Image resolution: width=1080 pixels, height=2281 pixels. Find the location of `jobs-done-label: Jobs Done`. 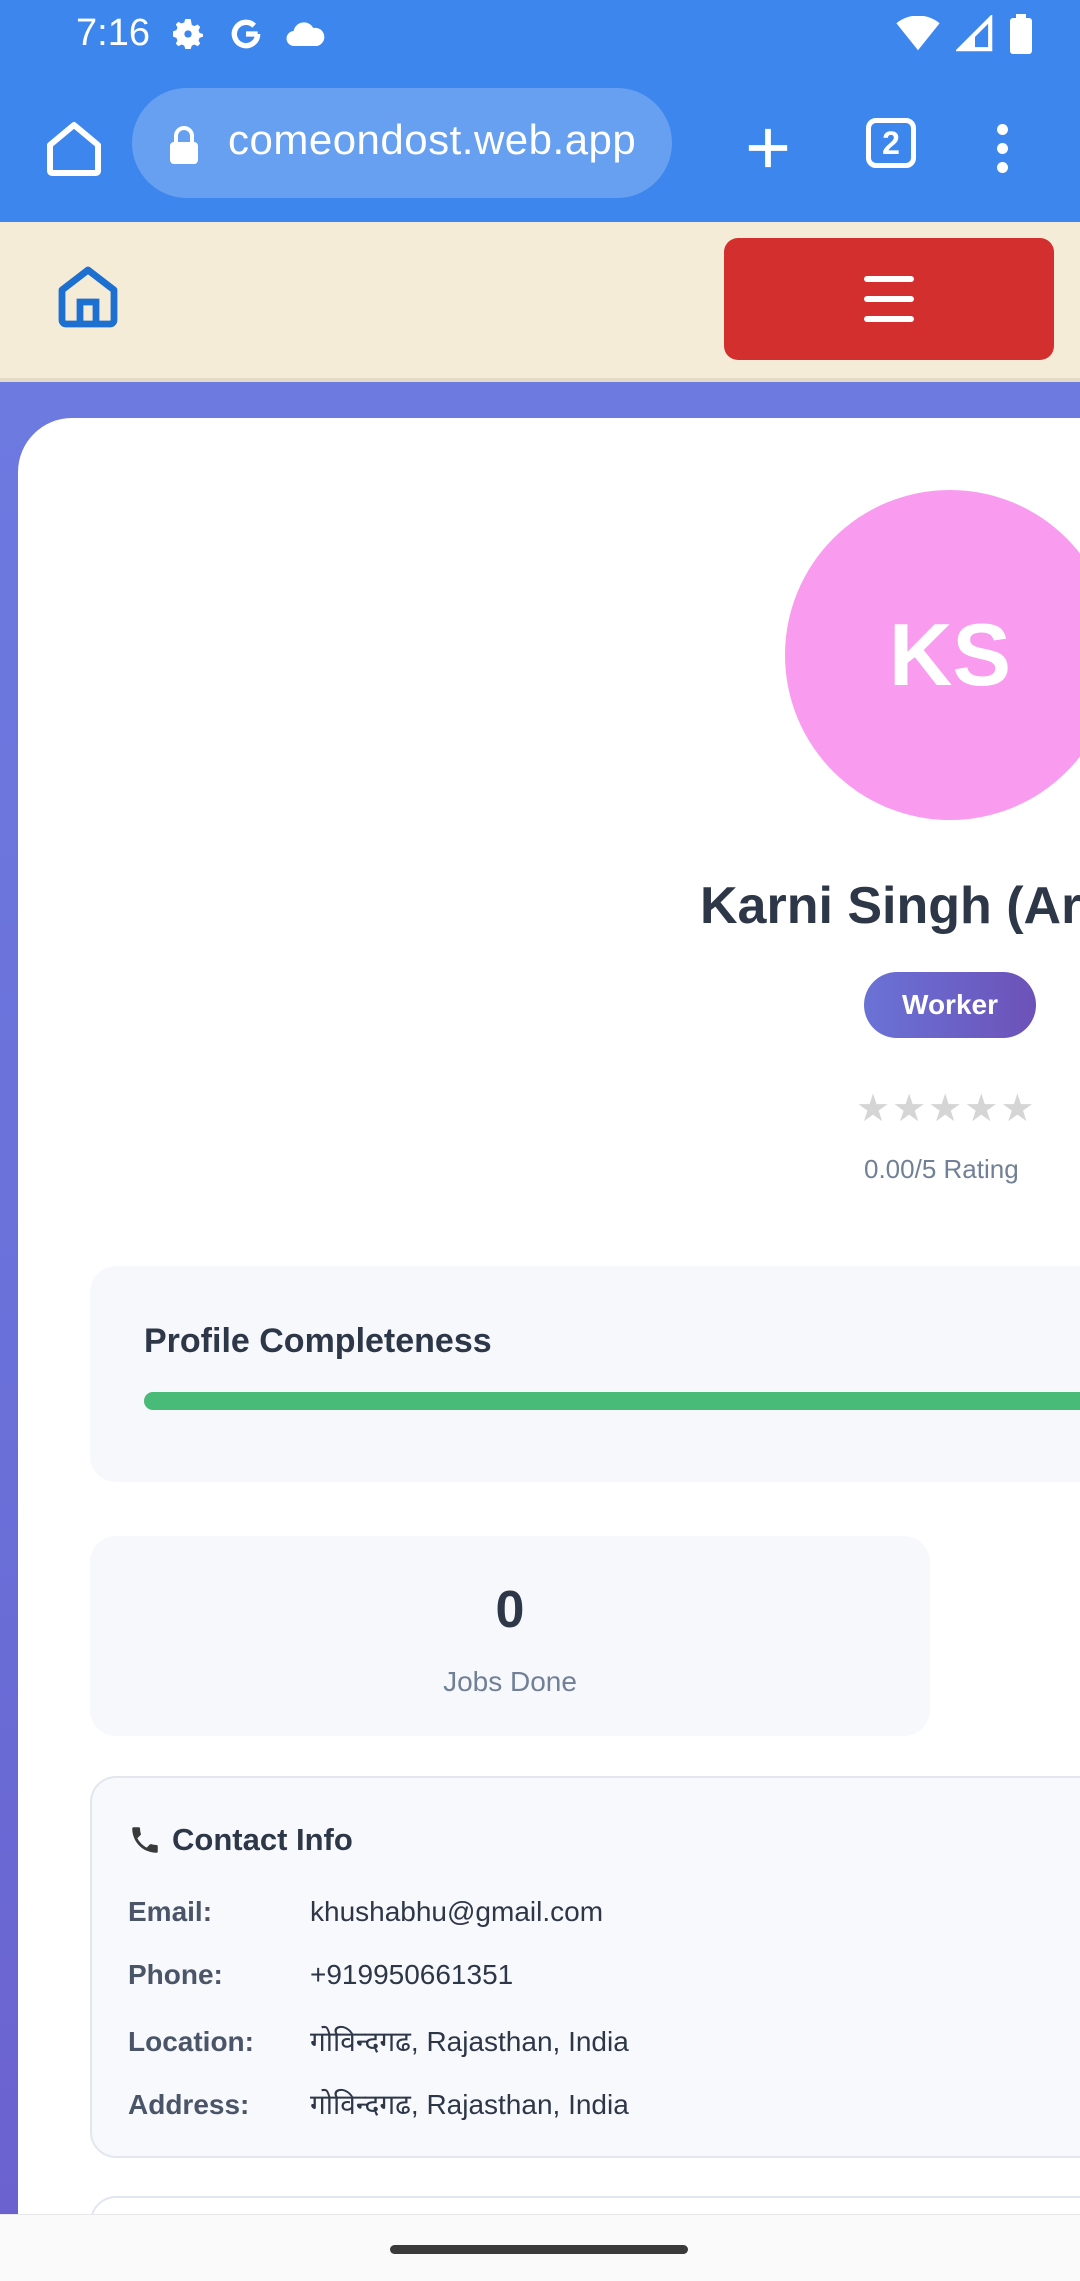

jobs-done-label: Jobs Done is located at coordinates (510, 1681).